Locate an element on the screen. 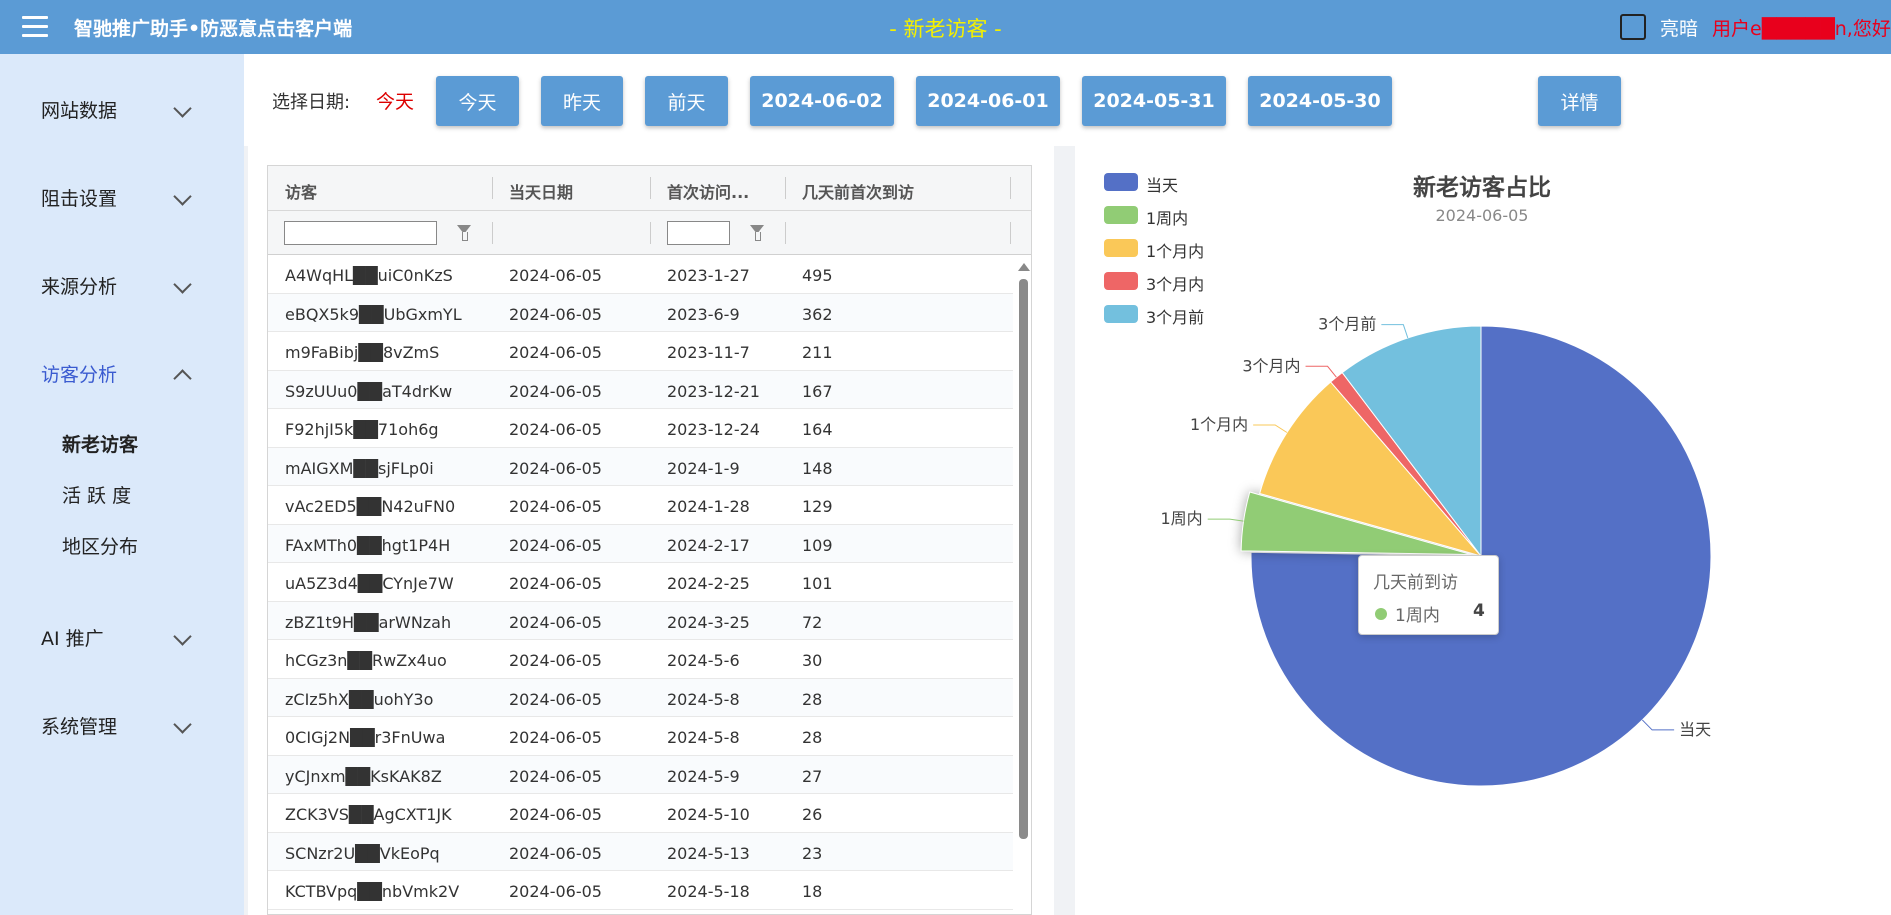 This screenshot has width=1891, height=915. pie-slice-label: 3个月前 is located at coordinates (1347, 324).